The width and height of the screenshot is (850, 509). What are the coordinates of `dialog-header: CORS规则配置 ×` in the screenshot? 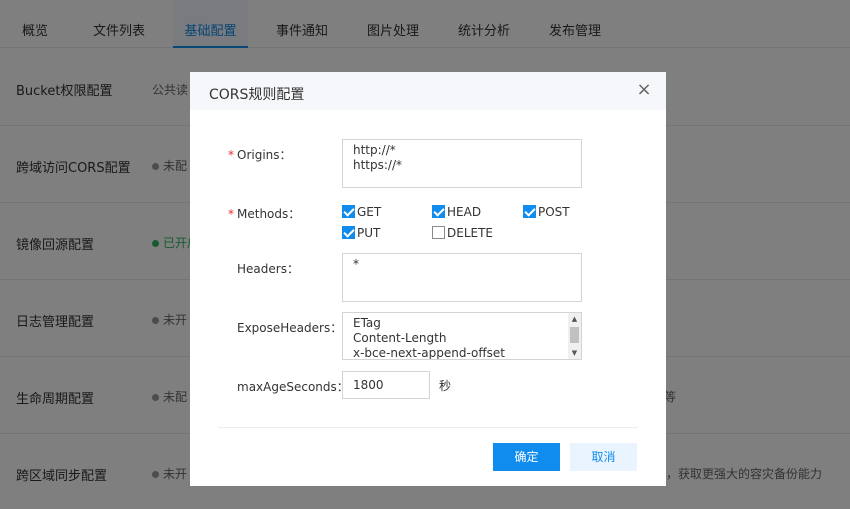 It's located at (428, 91).